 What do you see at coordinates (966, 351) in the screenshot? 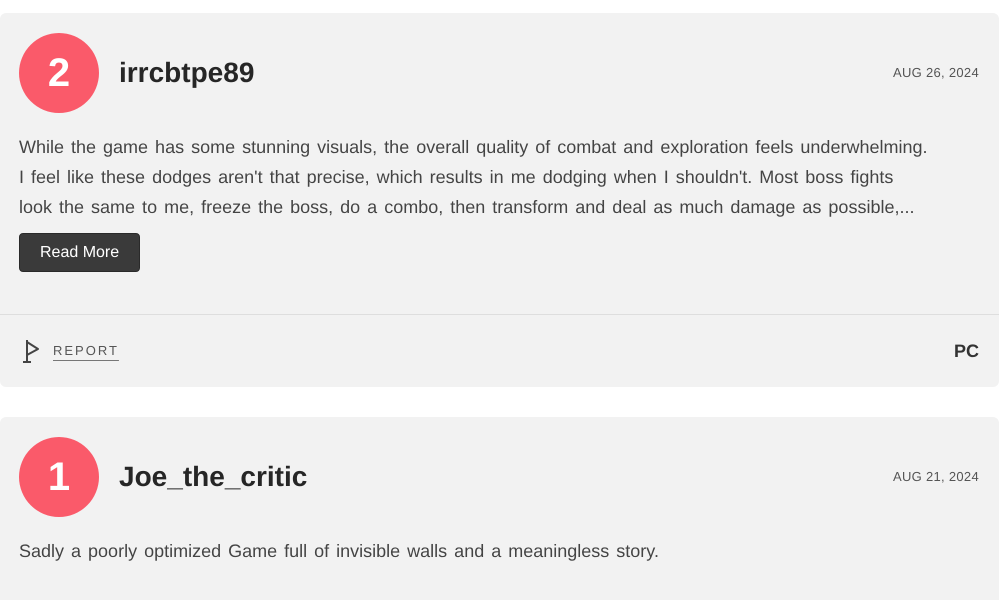
I see `platform-label: PC` at bounding box center [966, 351].